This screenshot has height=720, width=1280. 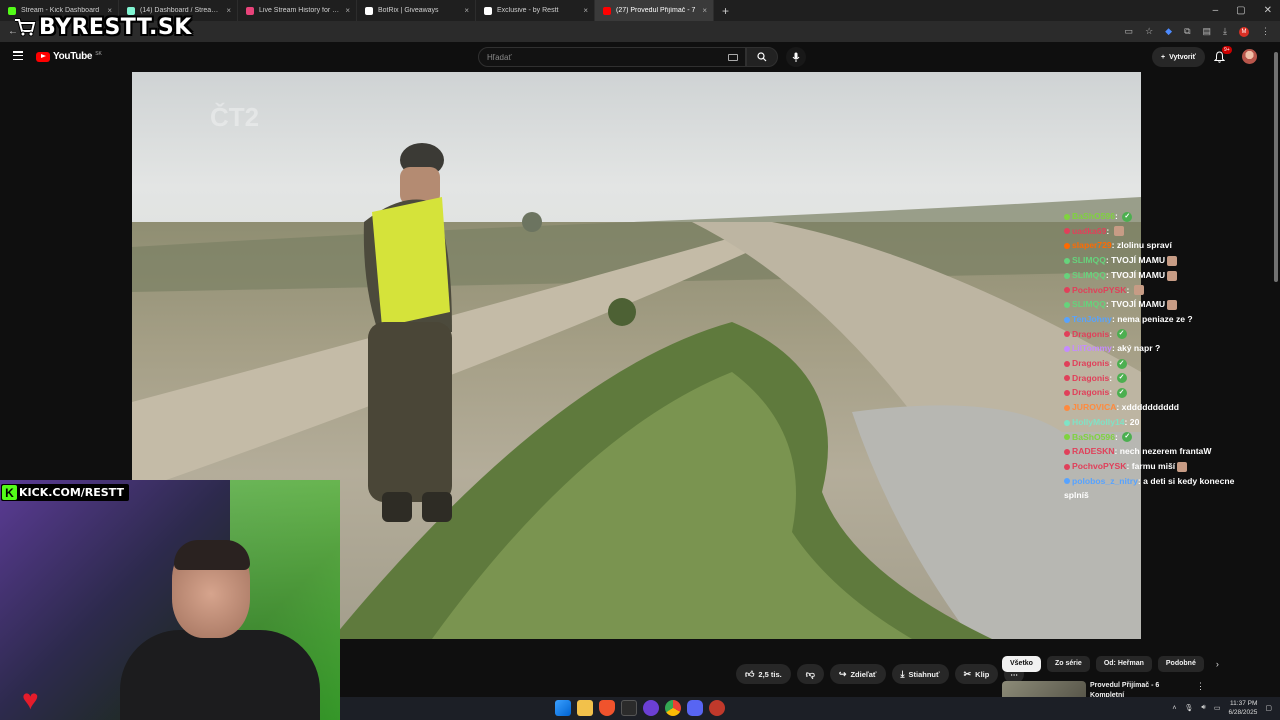 What do you see at coordinates (1189, 708) in the screenshot?
I see `microphone-tray-icon: 🎙︎` at bounding box center [1189, 708].